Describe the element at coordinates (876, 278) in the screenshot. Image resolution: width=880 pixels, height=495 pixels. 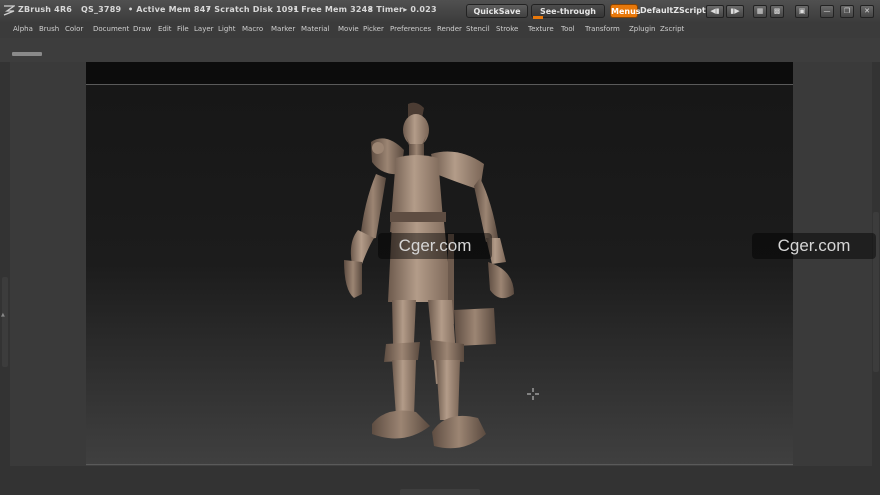
I see `right-tray` at that location.